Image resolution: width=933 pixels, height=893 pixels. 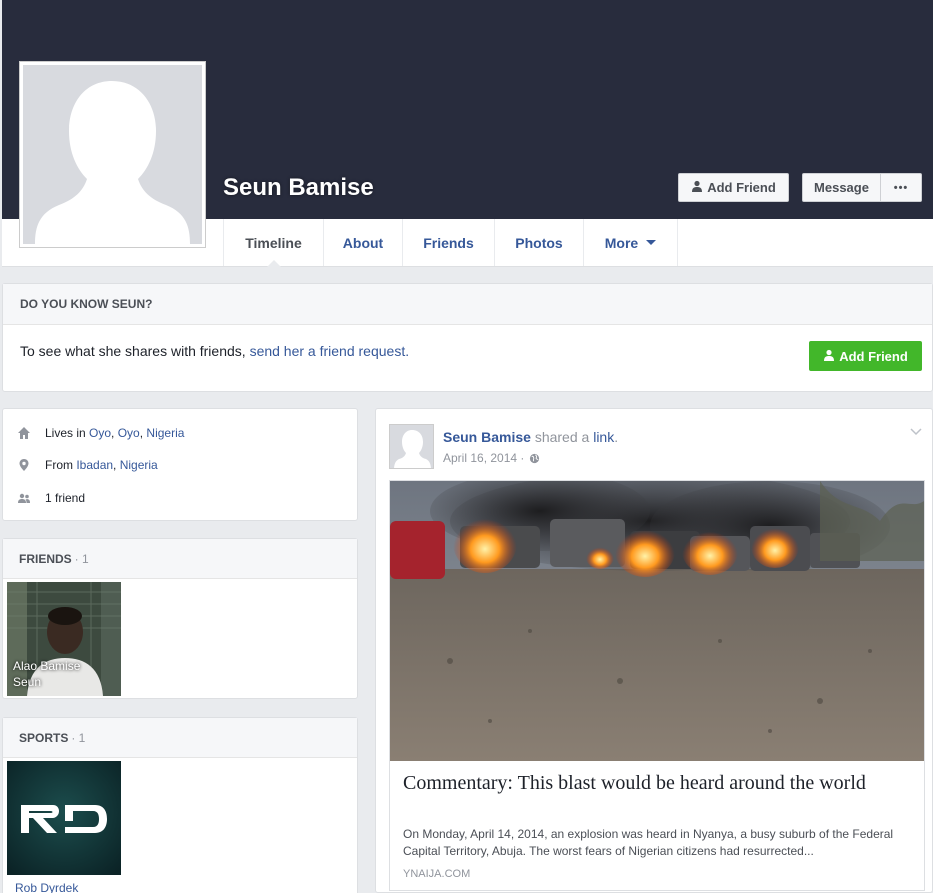 I want to click on tab-friends: Friends, so click(x=448, y=242).